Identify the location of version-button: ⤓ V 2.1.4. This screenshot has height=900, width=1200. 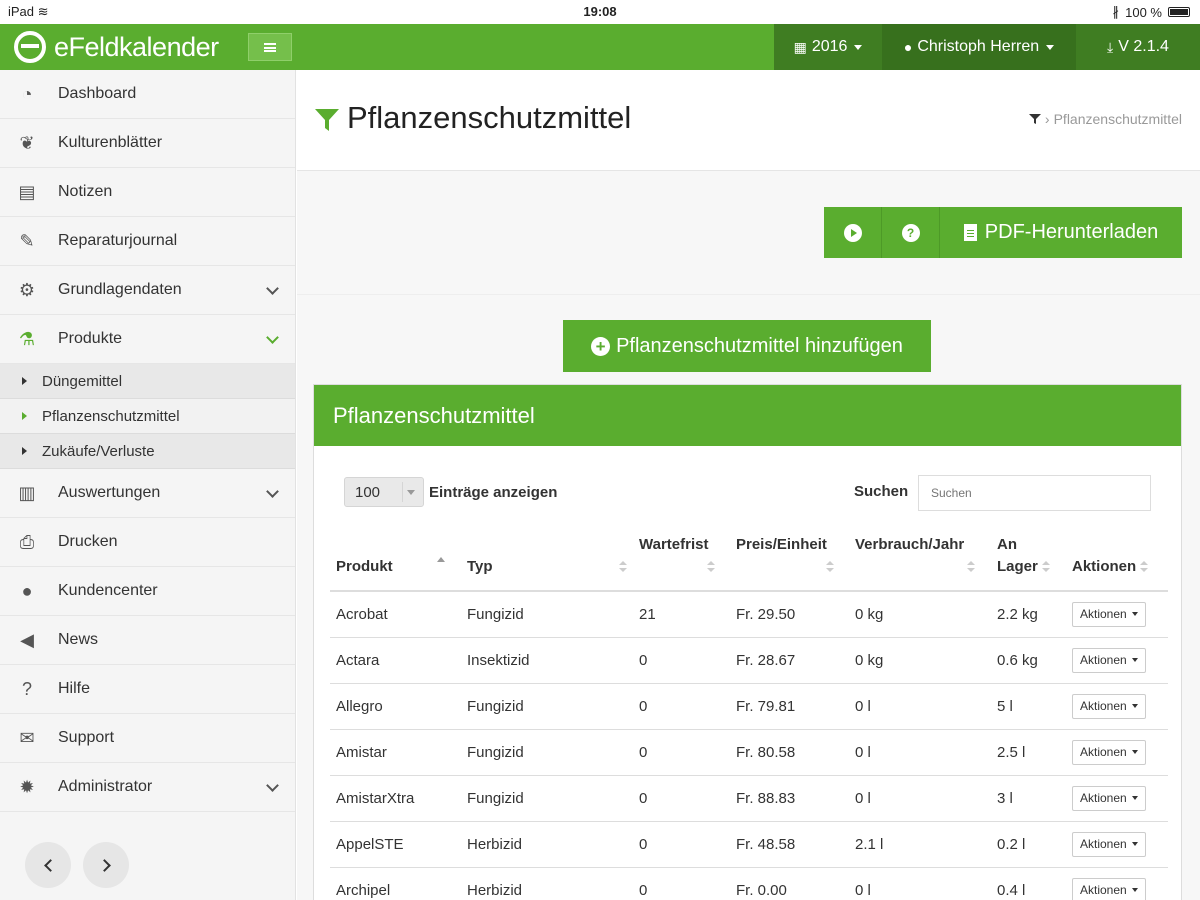
(1138, 47).